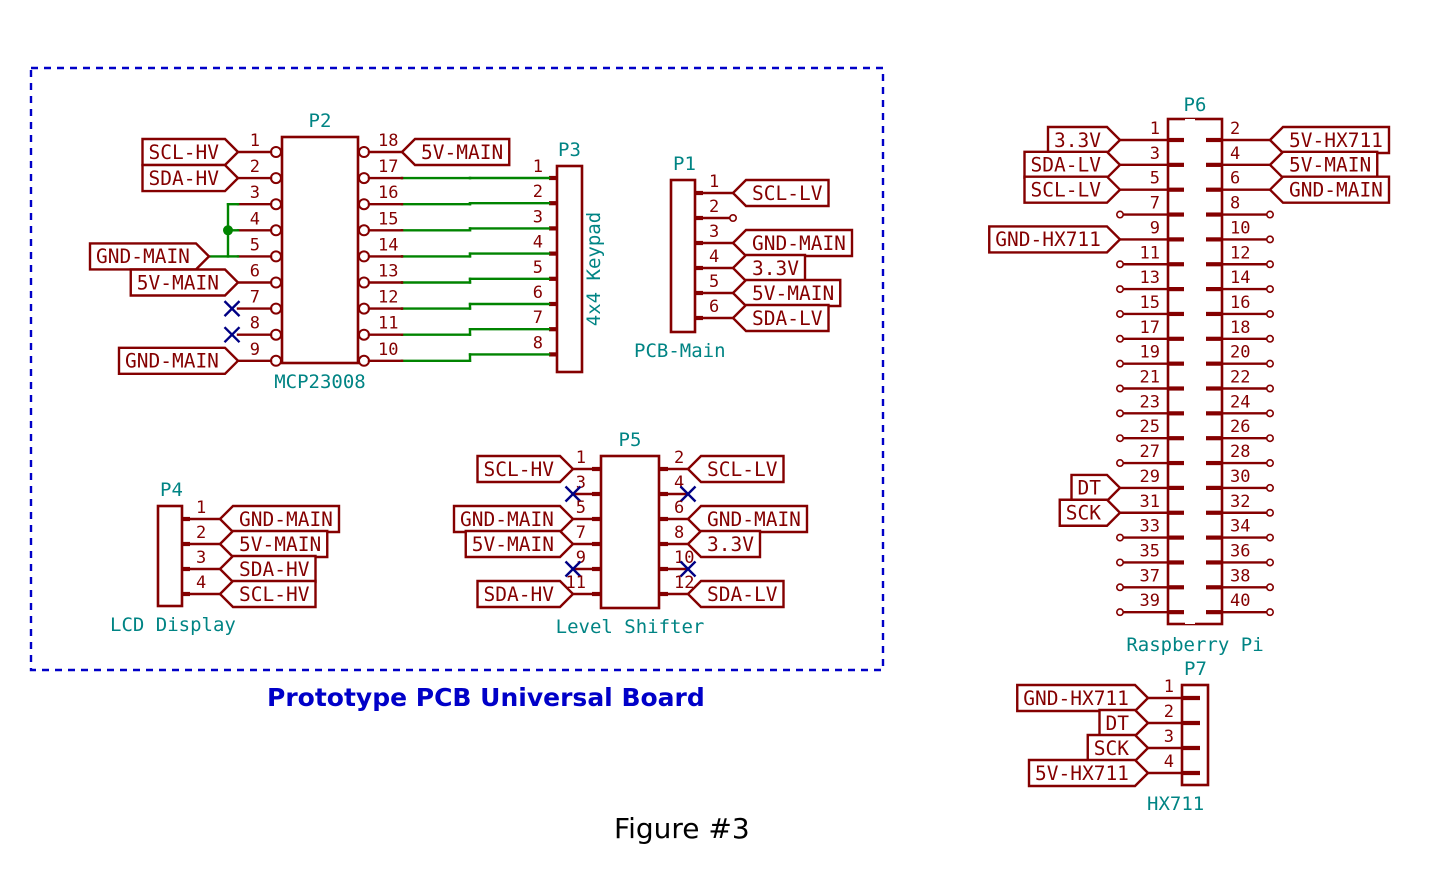 This screenshot has width=1440, height=874. I want to click on pin-number-p1: 1, so click(714, 182).